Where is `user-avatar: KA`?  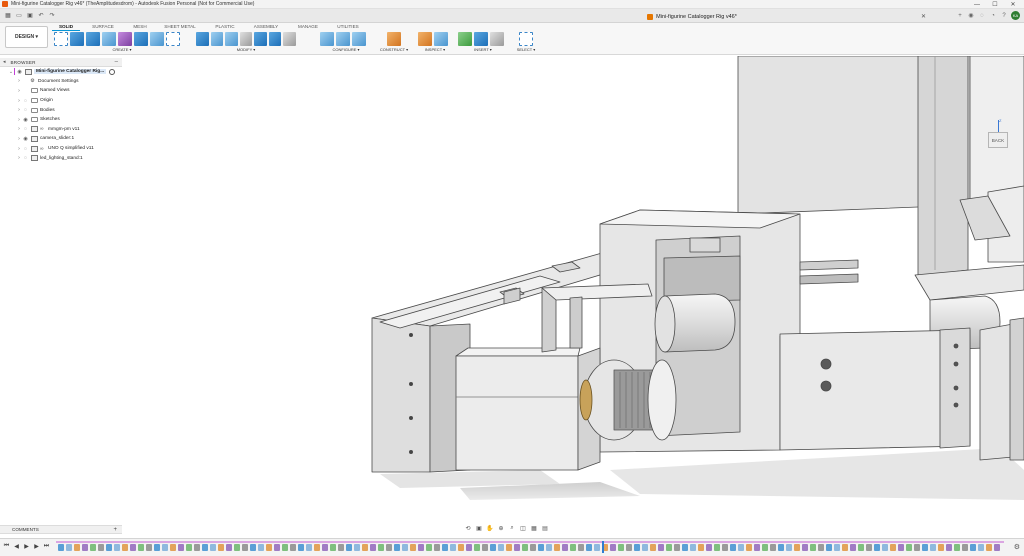 user-avatar: KA is located at coordinates (1015, 15).